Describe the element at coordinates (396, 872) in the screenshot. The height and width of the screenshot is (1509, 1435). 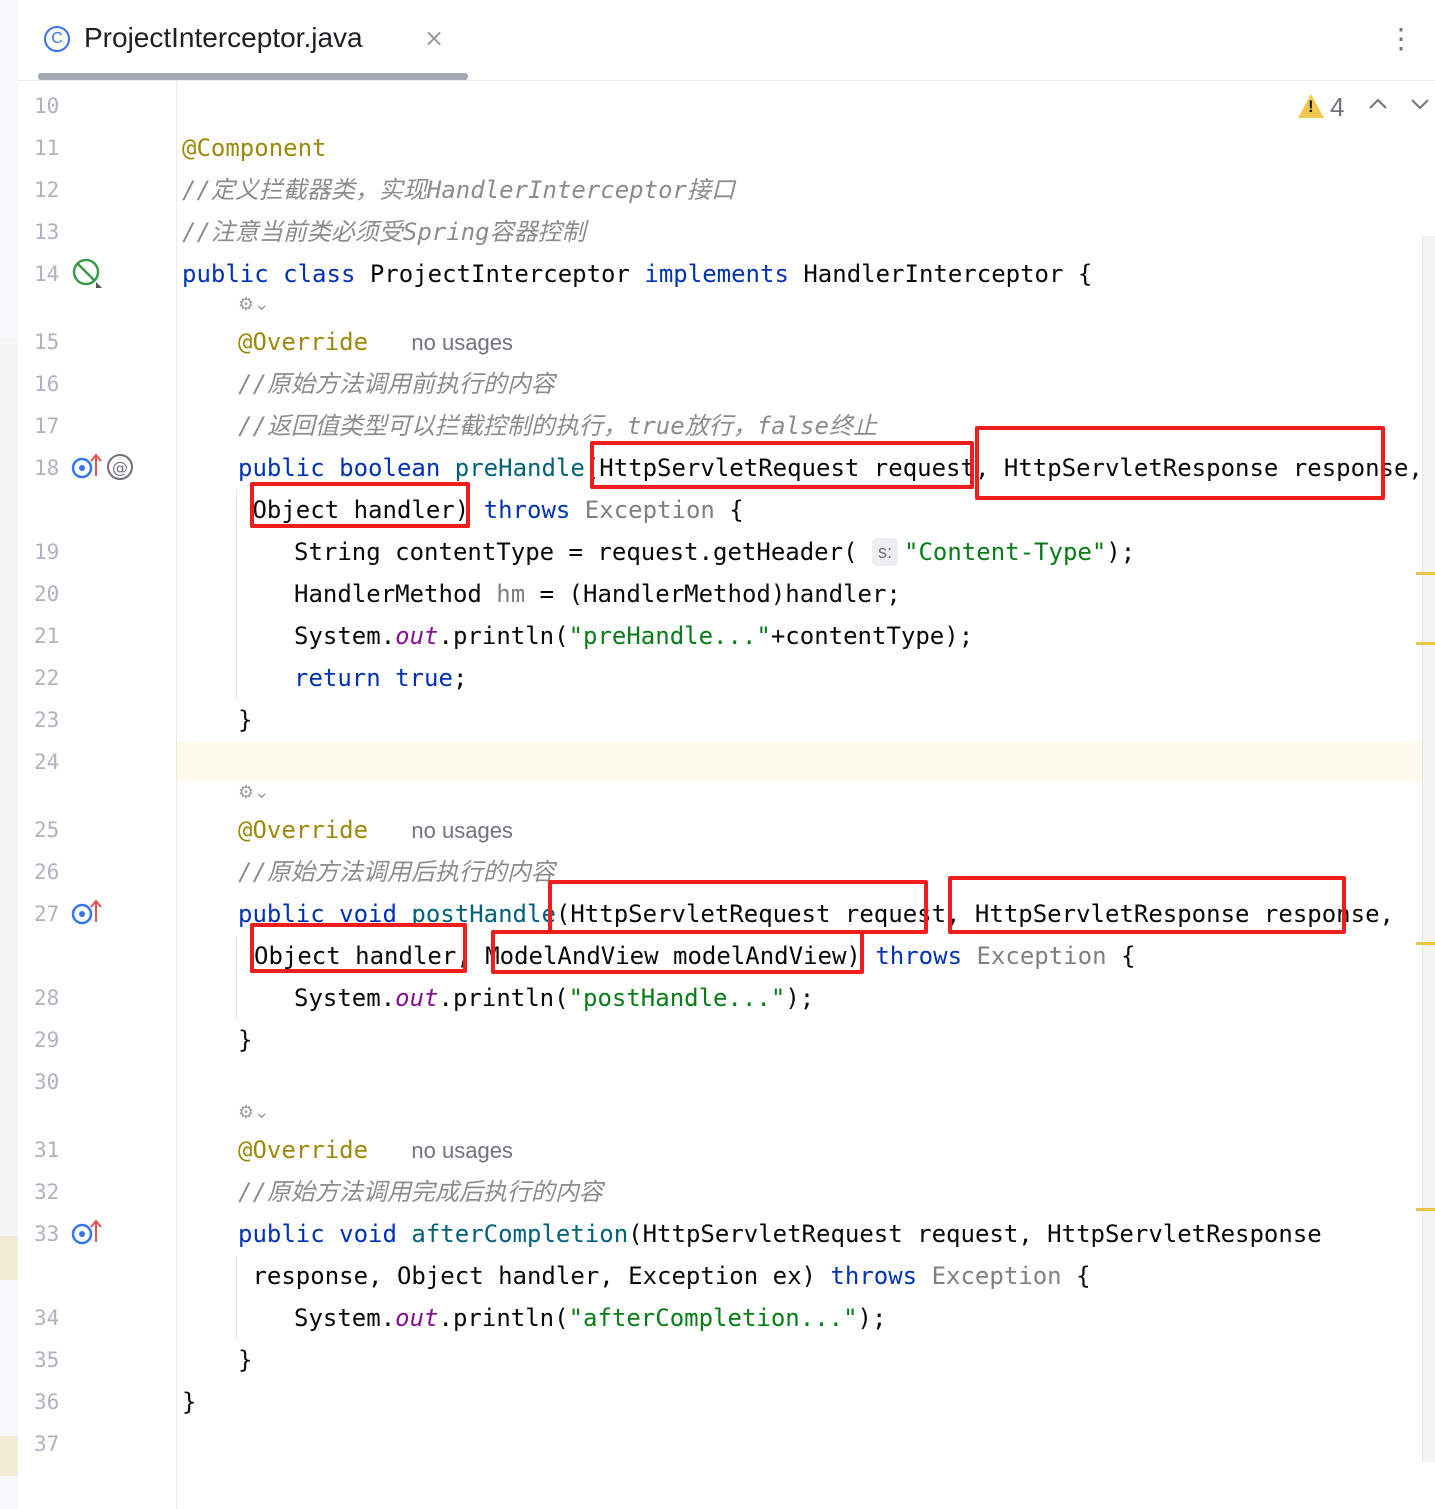
I see `code-line-26: //原始方法调用后执行的内容` at that location.